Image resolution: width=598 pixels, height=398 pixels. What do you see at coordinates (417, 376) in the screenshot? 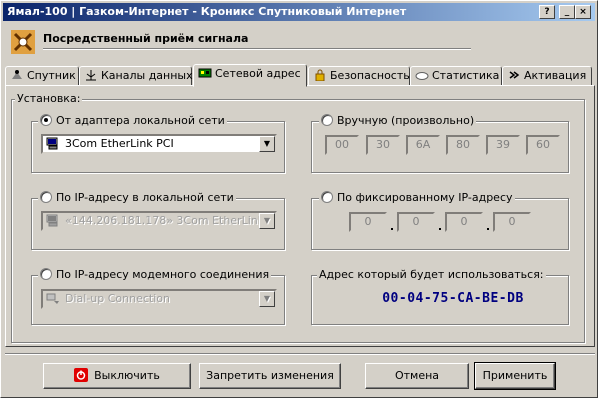
I see `cancel-button: Отмена` at bounding box center [417, 376].